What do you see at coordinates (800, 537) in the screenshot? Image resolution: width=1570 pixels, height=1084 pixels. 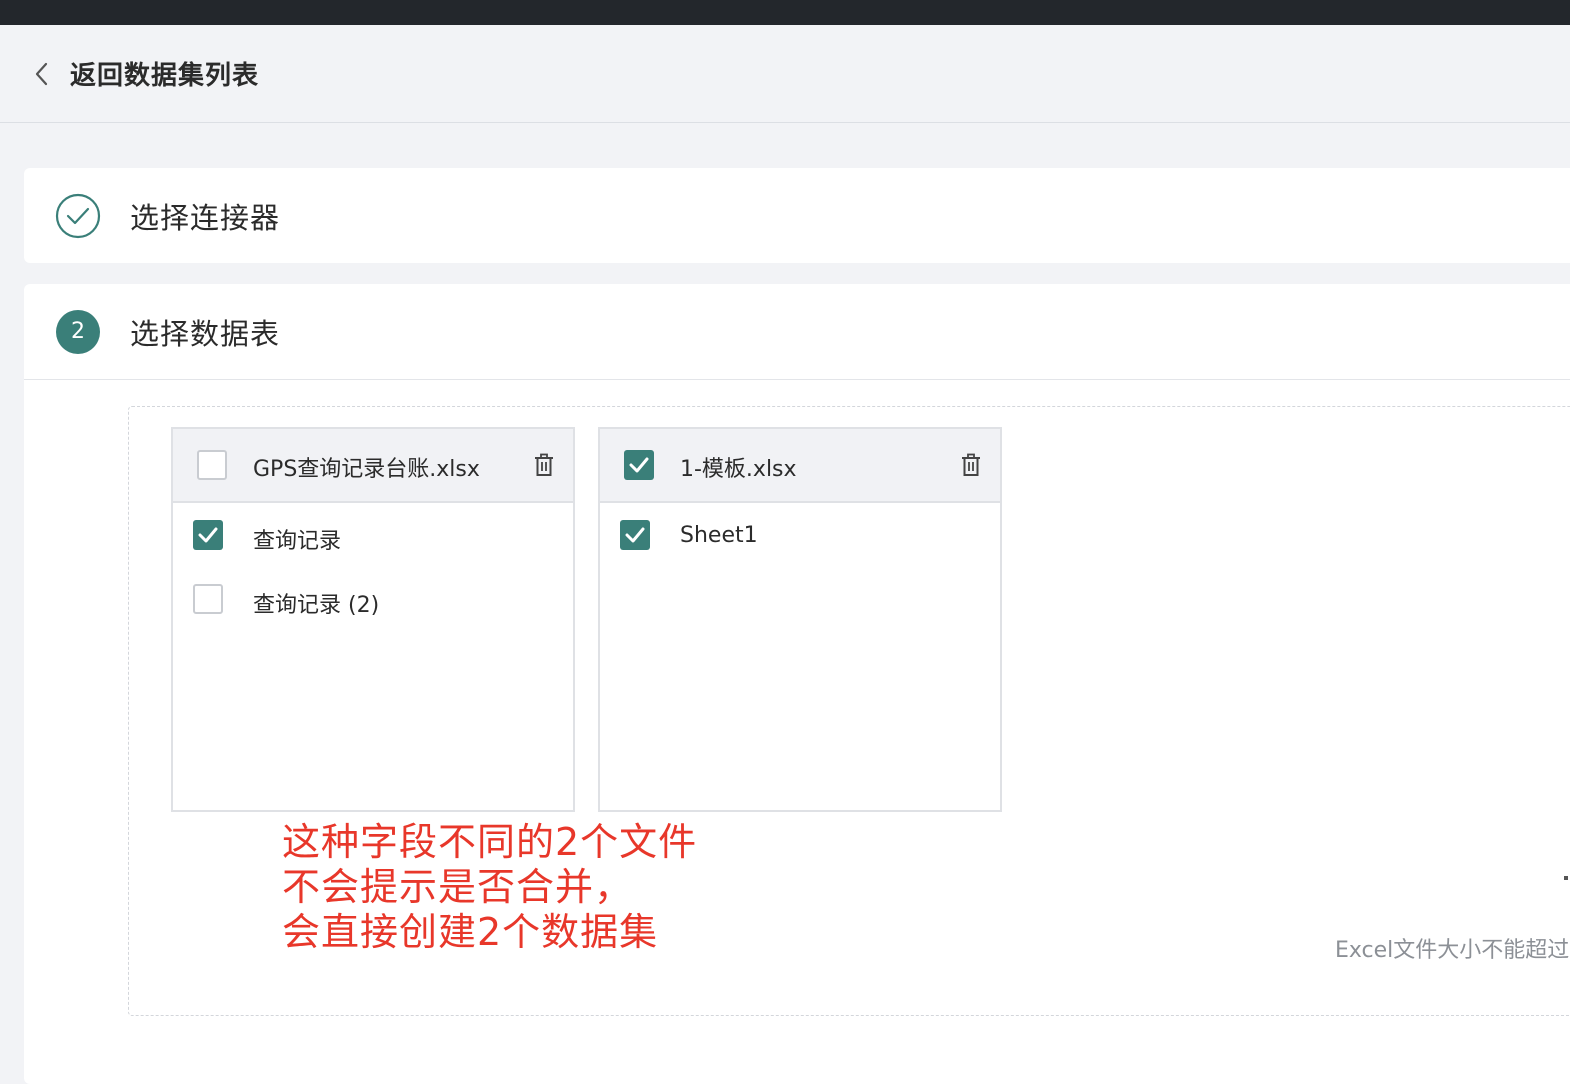 I see `sheet-item: Sheet1` at bounding box center [800, 537].